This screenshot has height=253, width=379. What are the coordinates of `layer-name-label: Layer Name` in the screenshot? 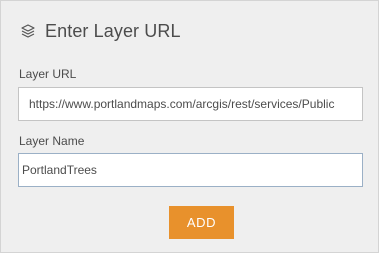 It's located at (52, 141).